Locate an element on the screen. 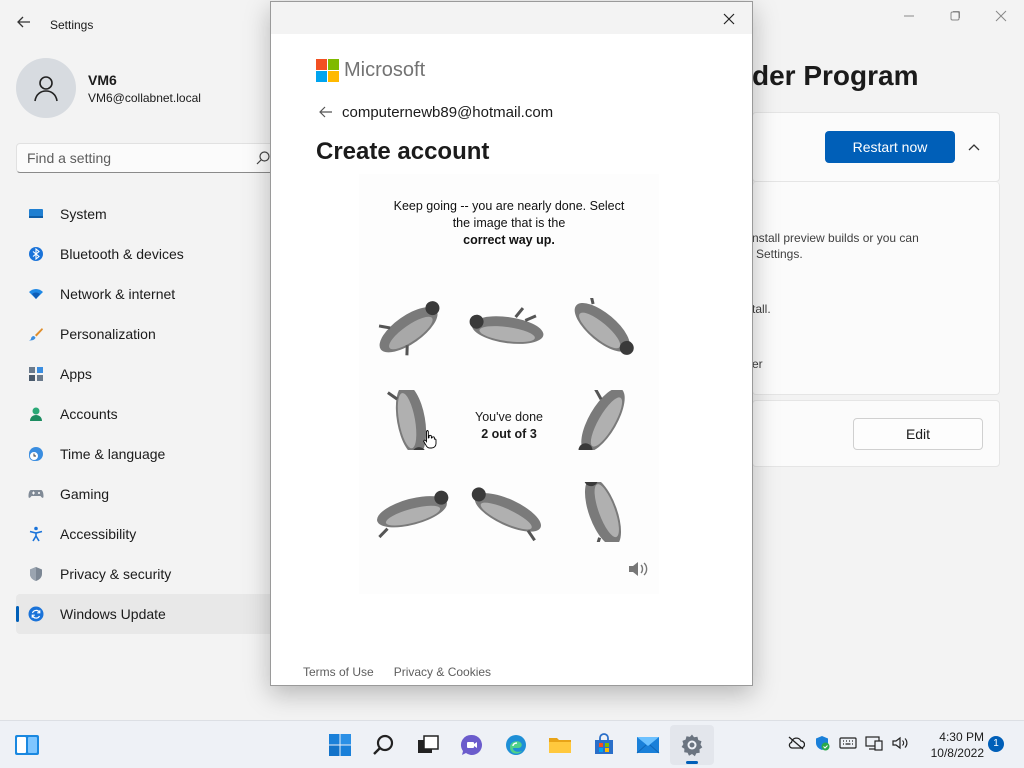  sidebar-item-label: Gaming is located at coordinates (85, 494).